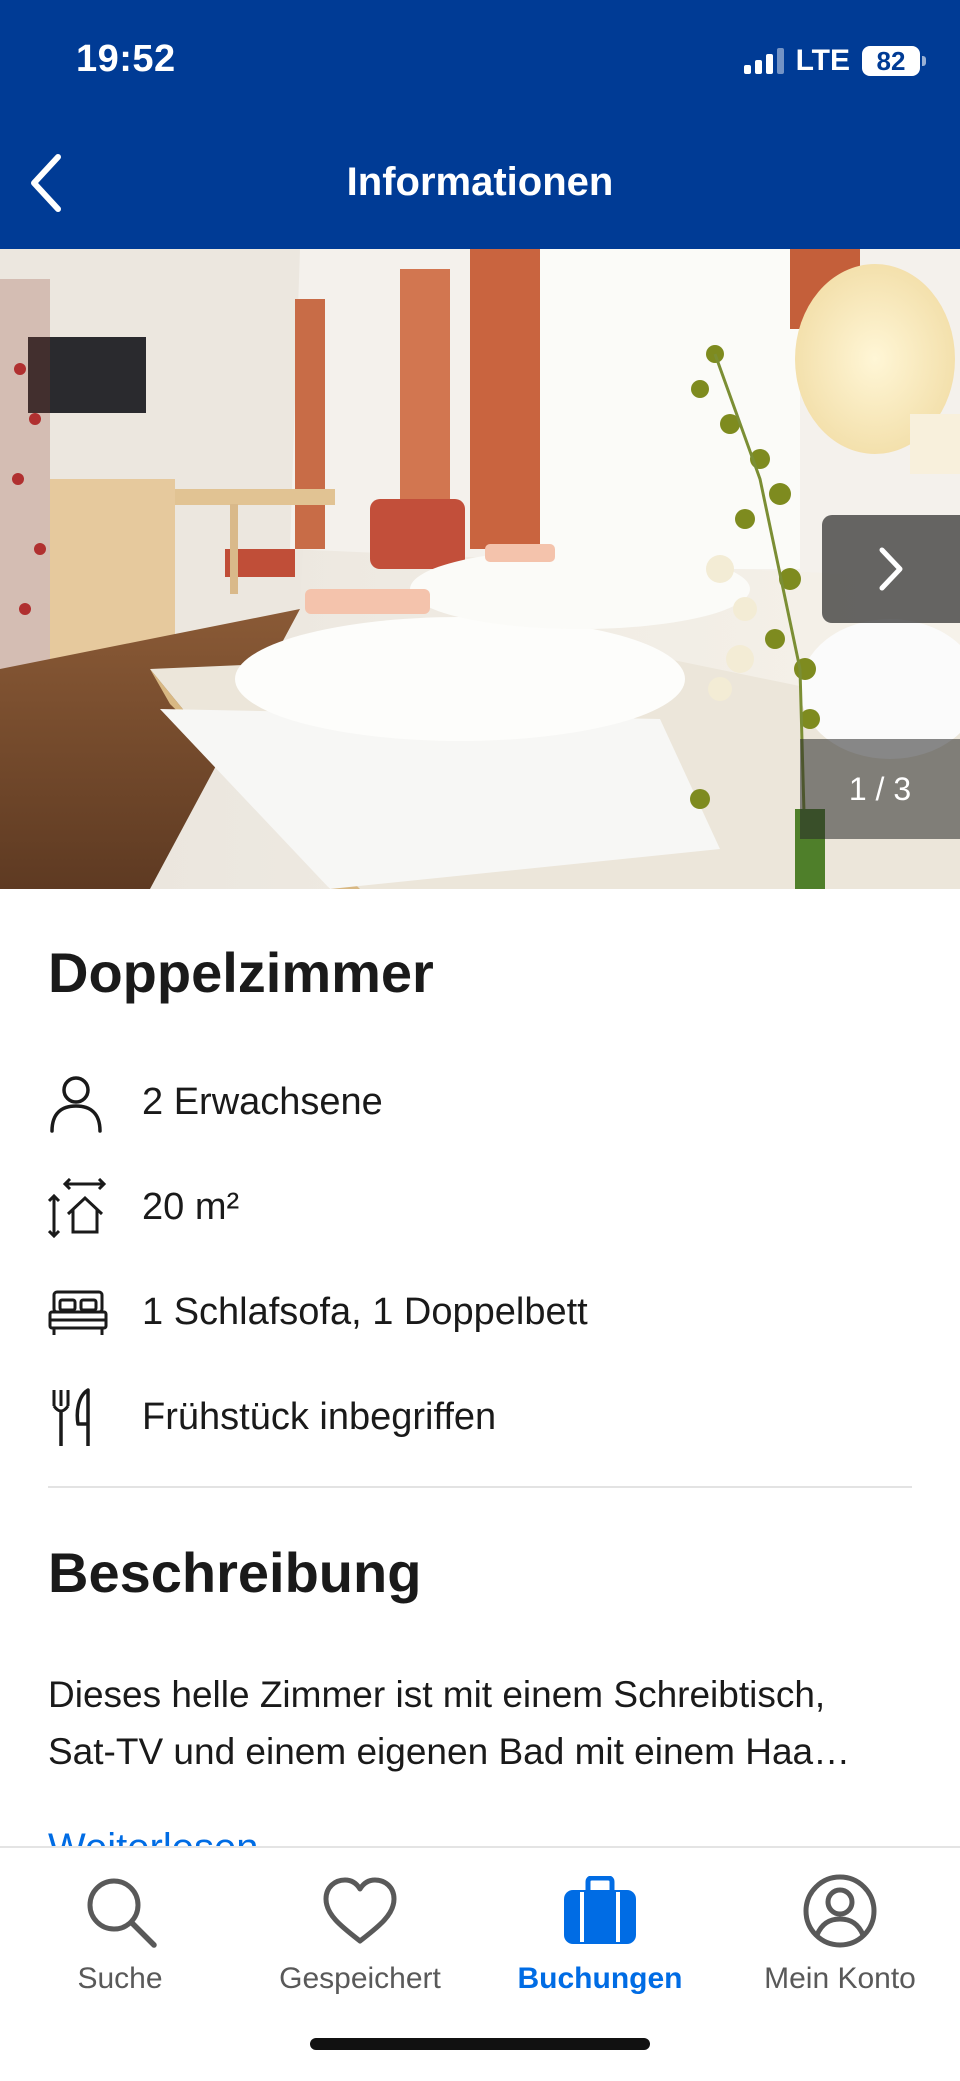 The height and width of the screenshot is (2081, 960). What do you see at coordinates (480, 2044) in the screenshot?
I see `home-indicator` at bounding box center [480, 2044].